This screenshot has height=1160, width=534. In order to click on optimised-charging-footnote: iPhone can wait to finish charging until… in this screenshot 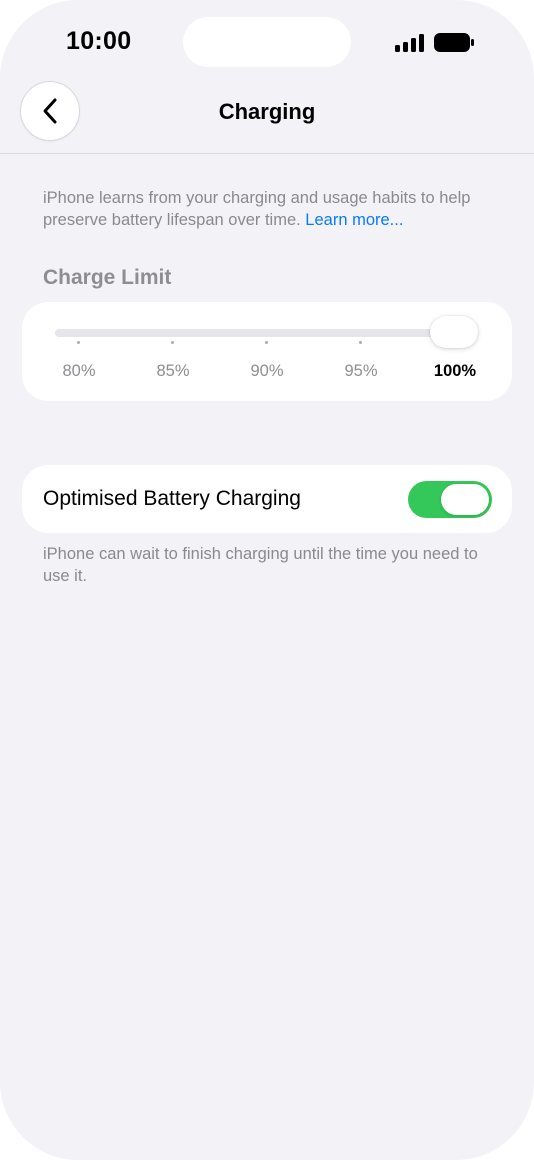, I will do `click(260, 565)`.